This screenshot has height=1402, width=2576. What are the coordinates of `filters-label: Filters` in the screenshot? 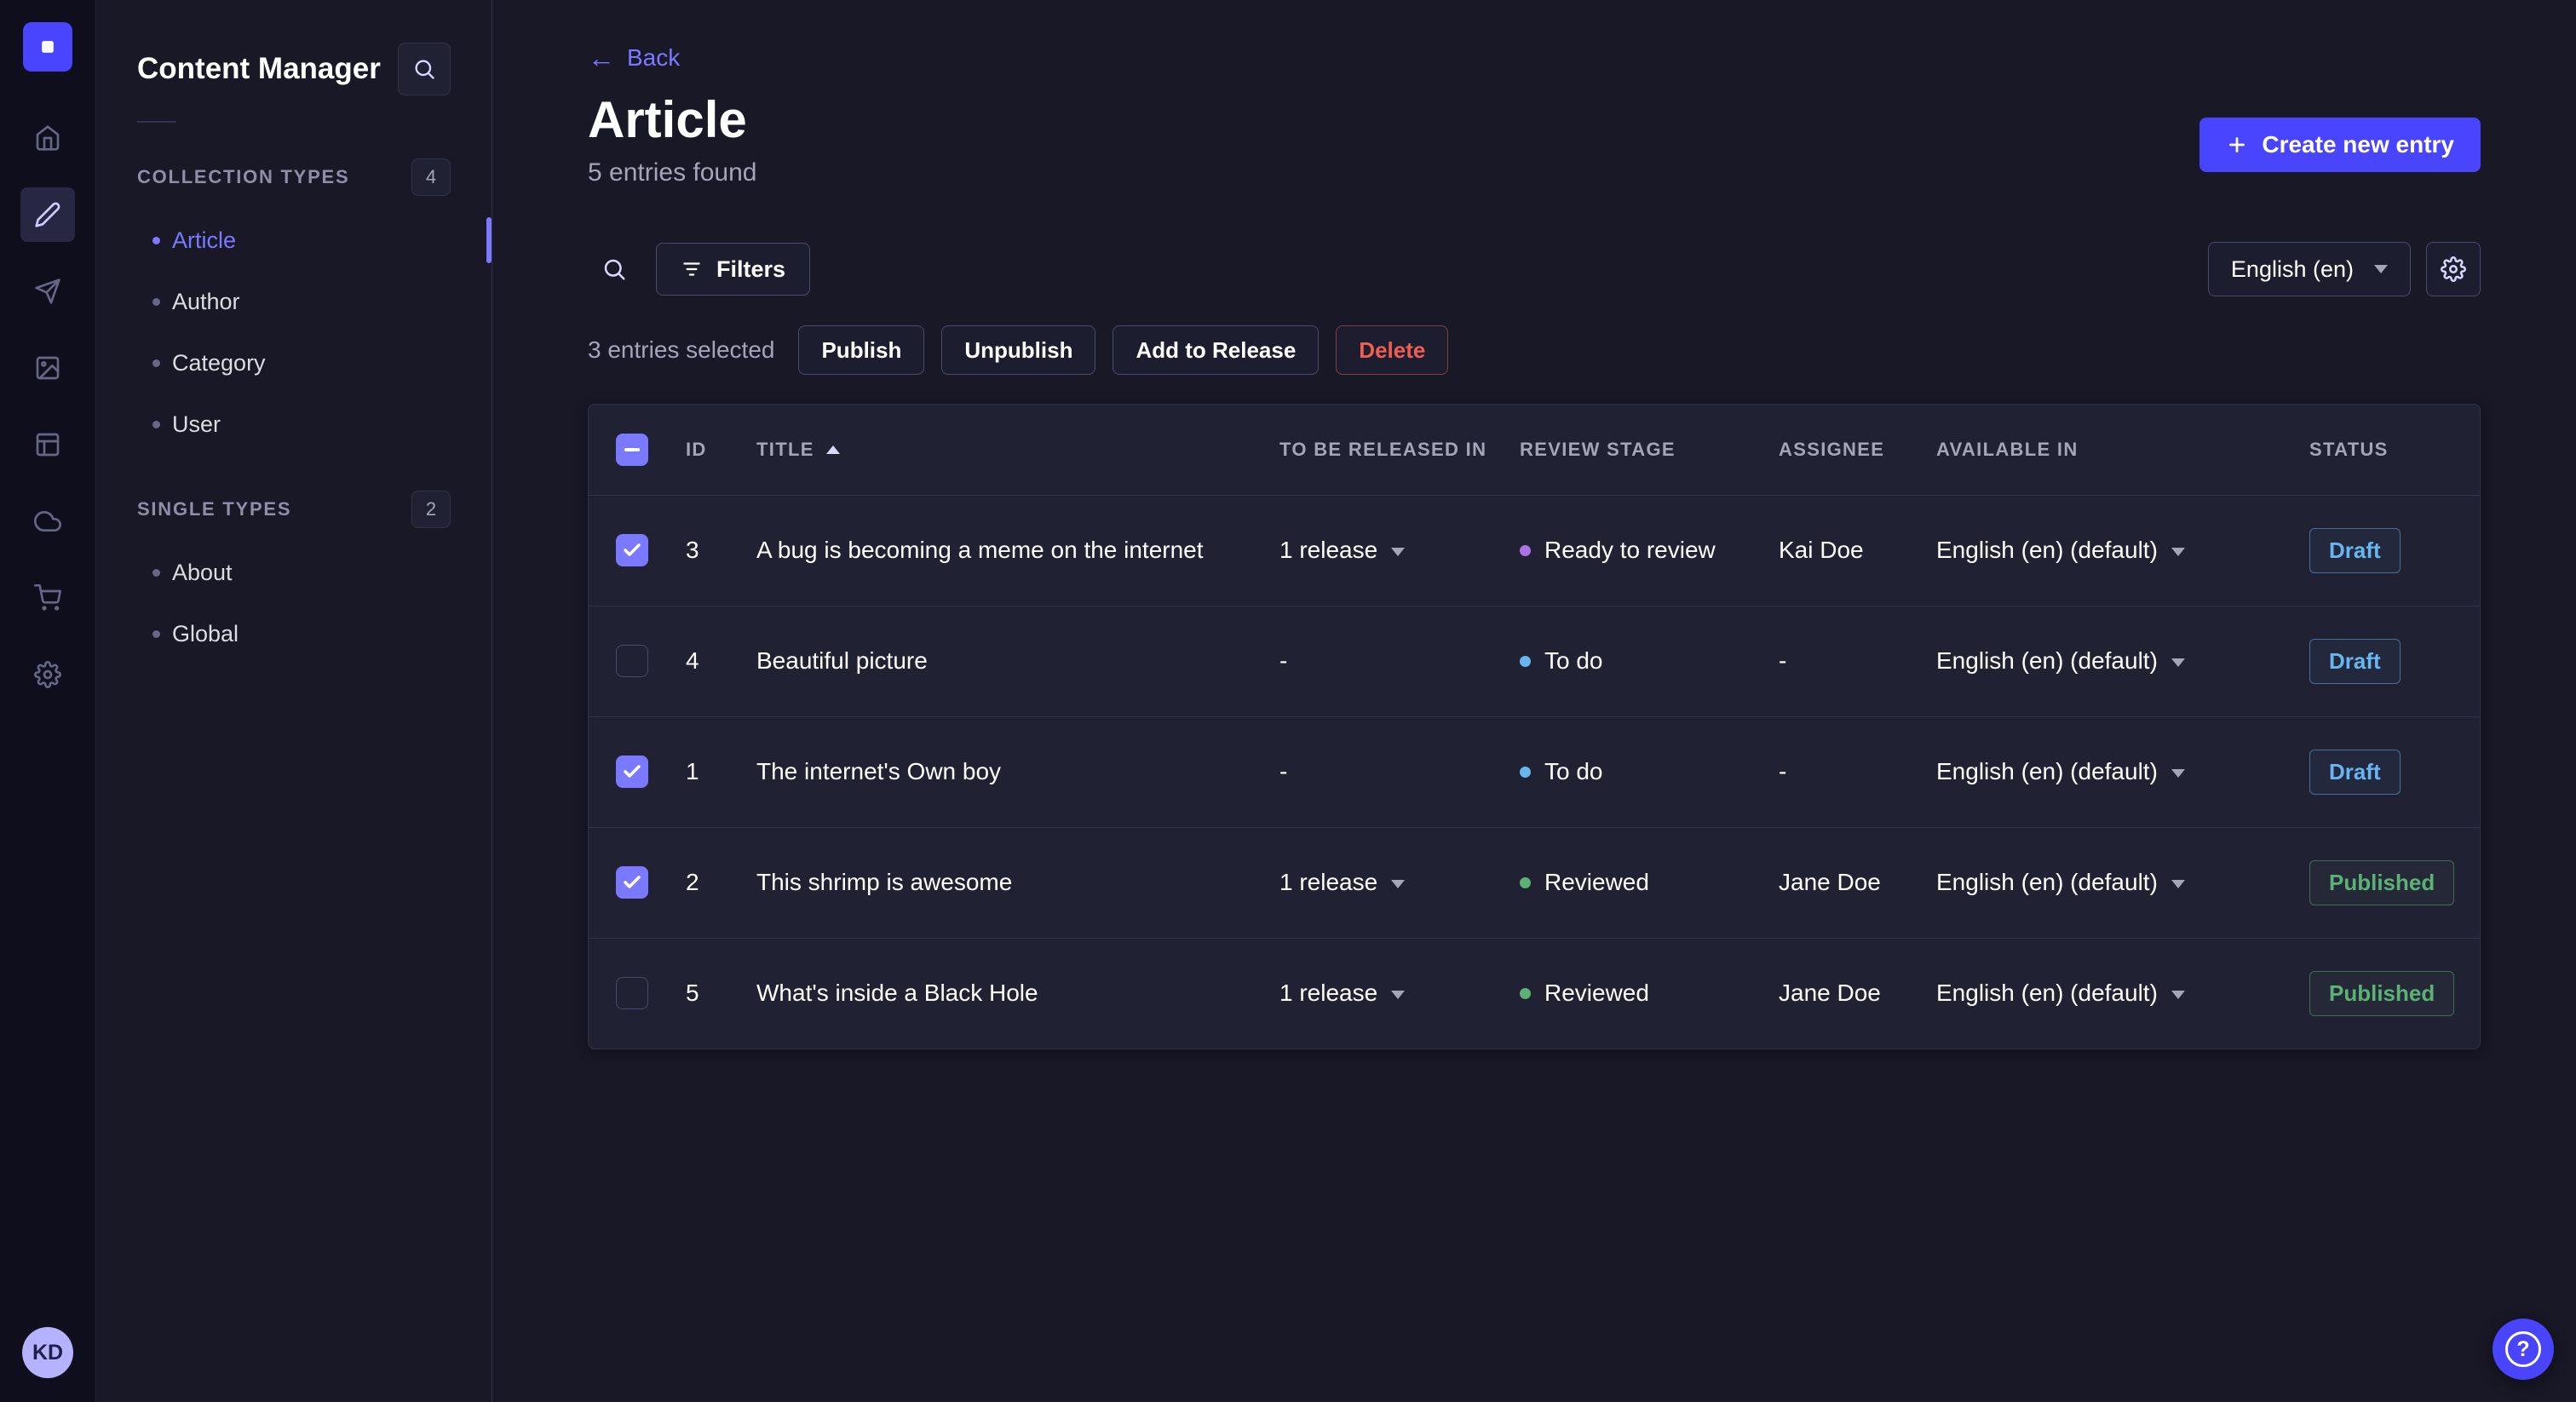 It's located at (751, 269).